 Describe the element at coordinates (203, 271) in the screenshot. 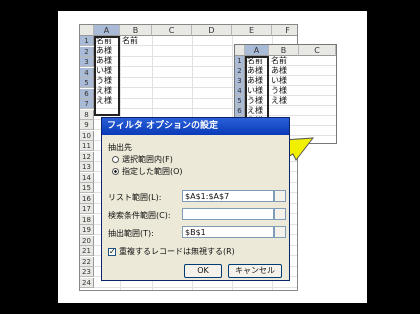

I see `ok-button: OK` at that location.